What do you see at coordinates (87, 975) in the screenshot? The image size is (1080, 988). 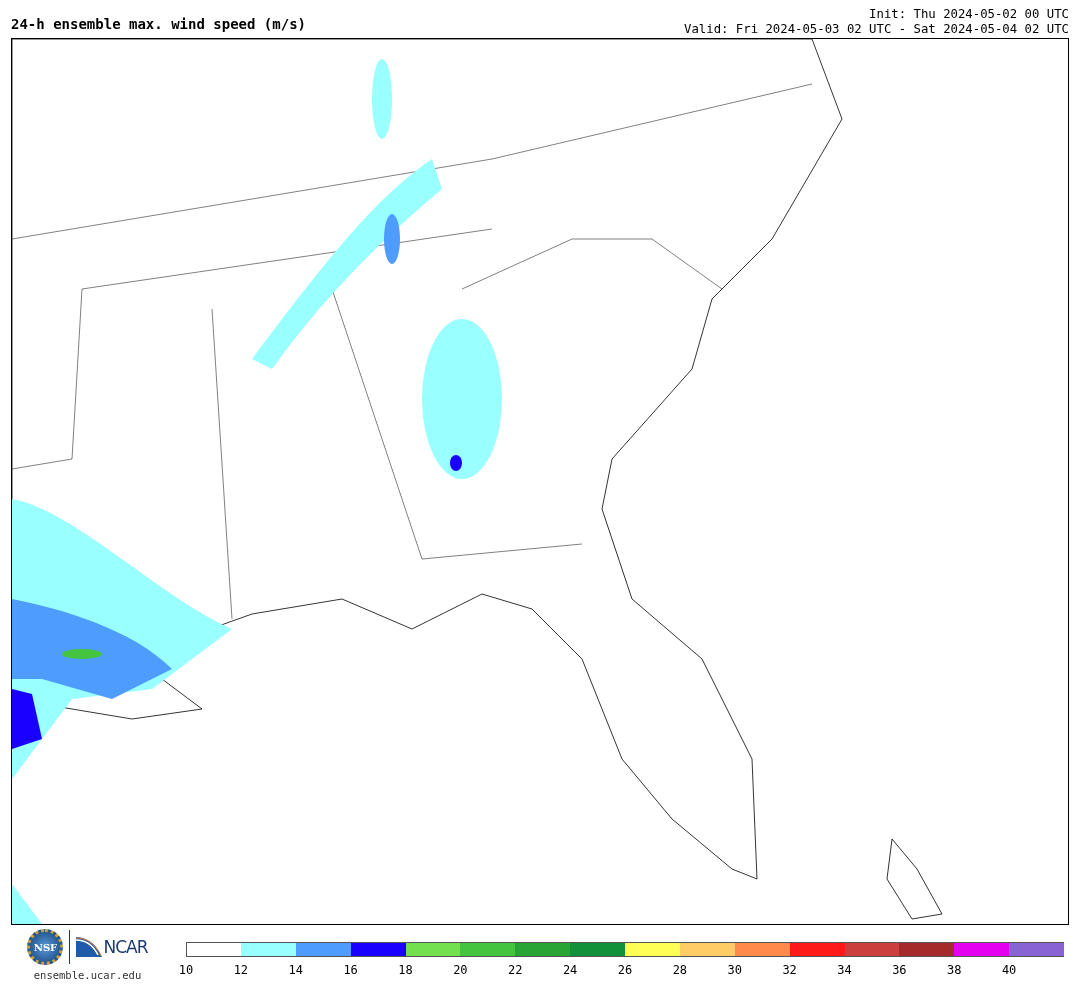 I see `website-url: ensemble.ucar.edu` at bounding box center [87, 975].